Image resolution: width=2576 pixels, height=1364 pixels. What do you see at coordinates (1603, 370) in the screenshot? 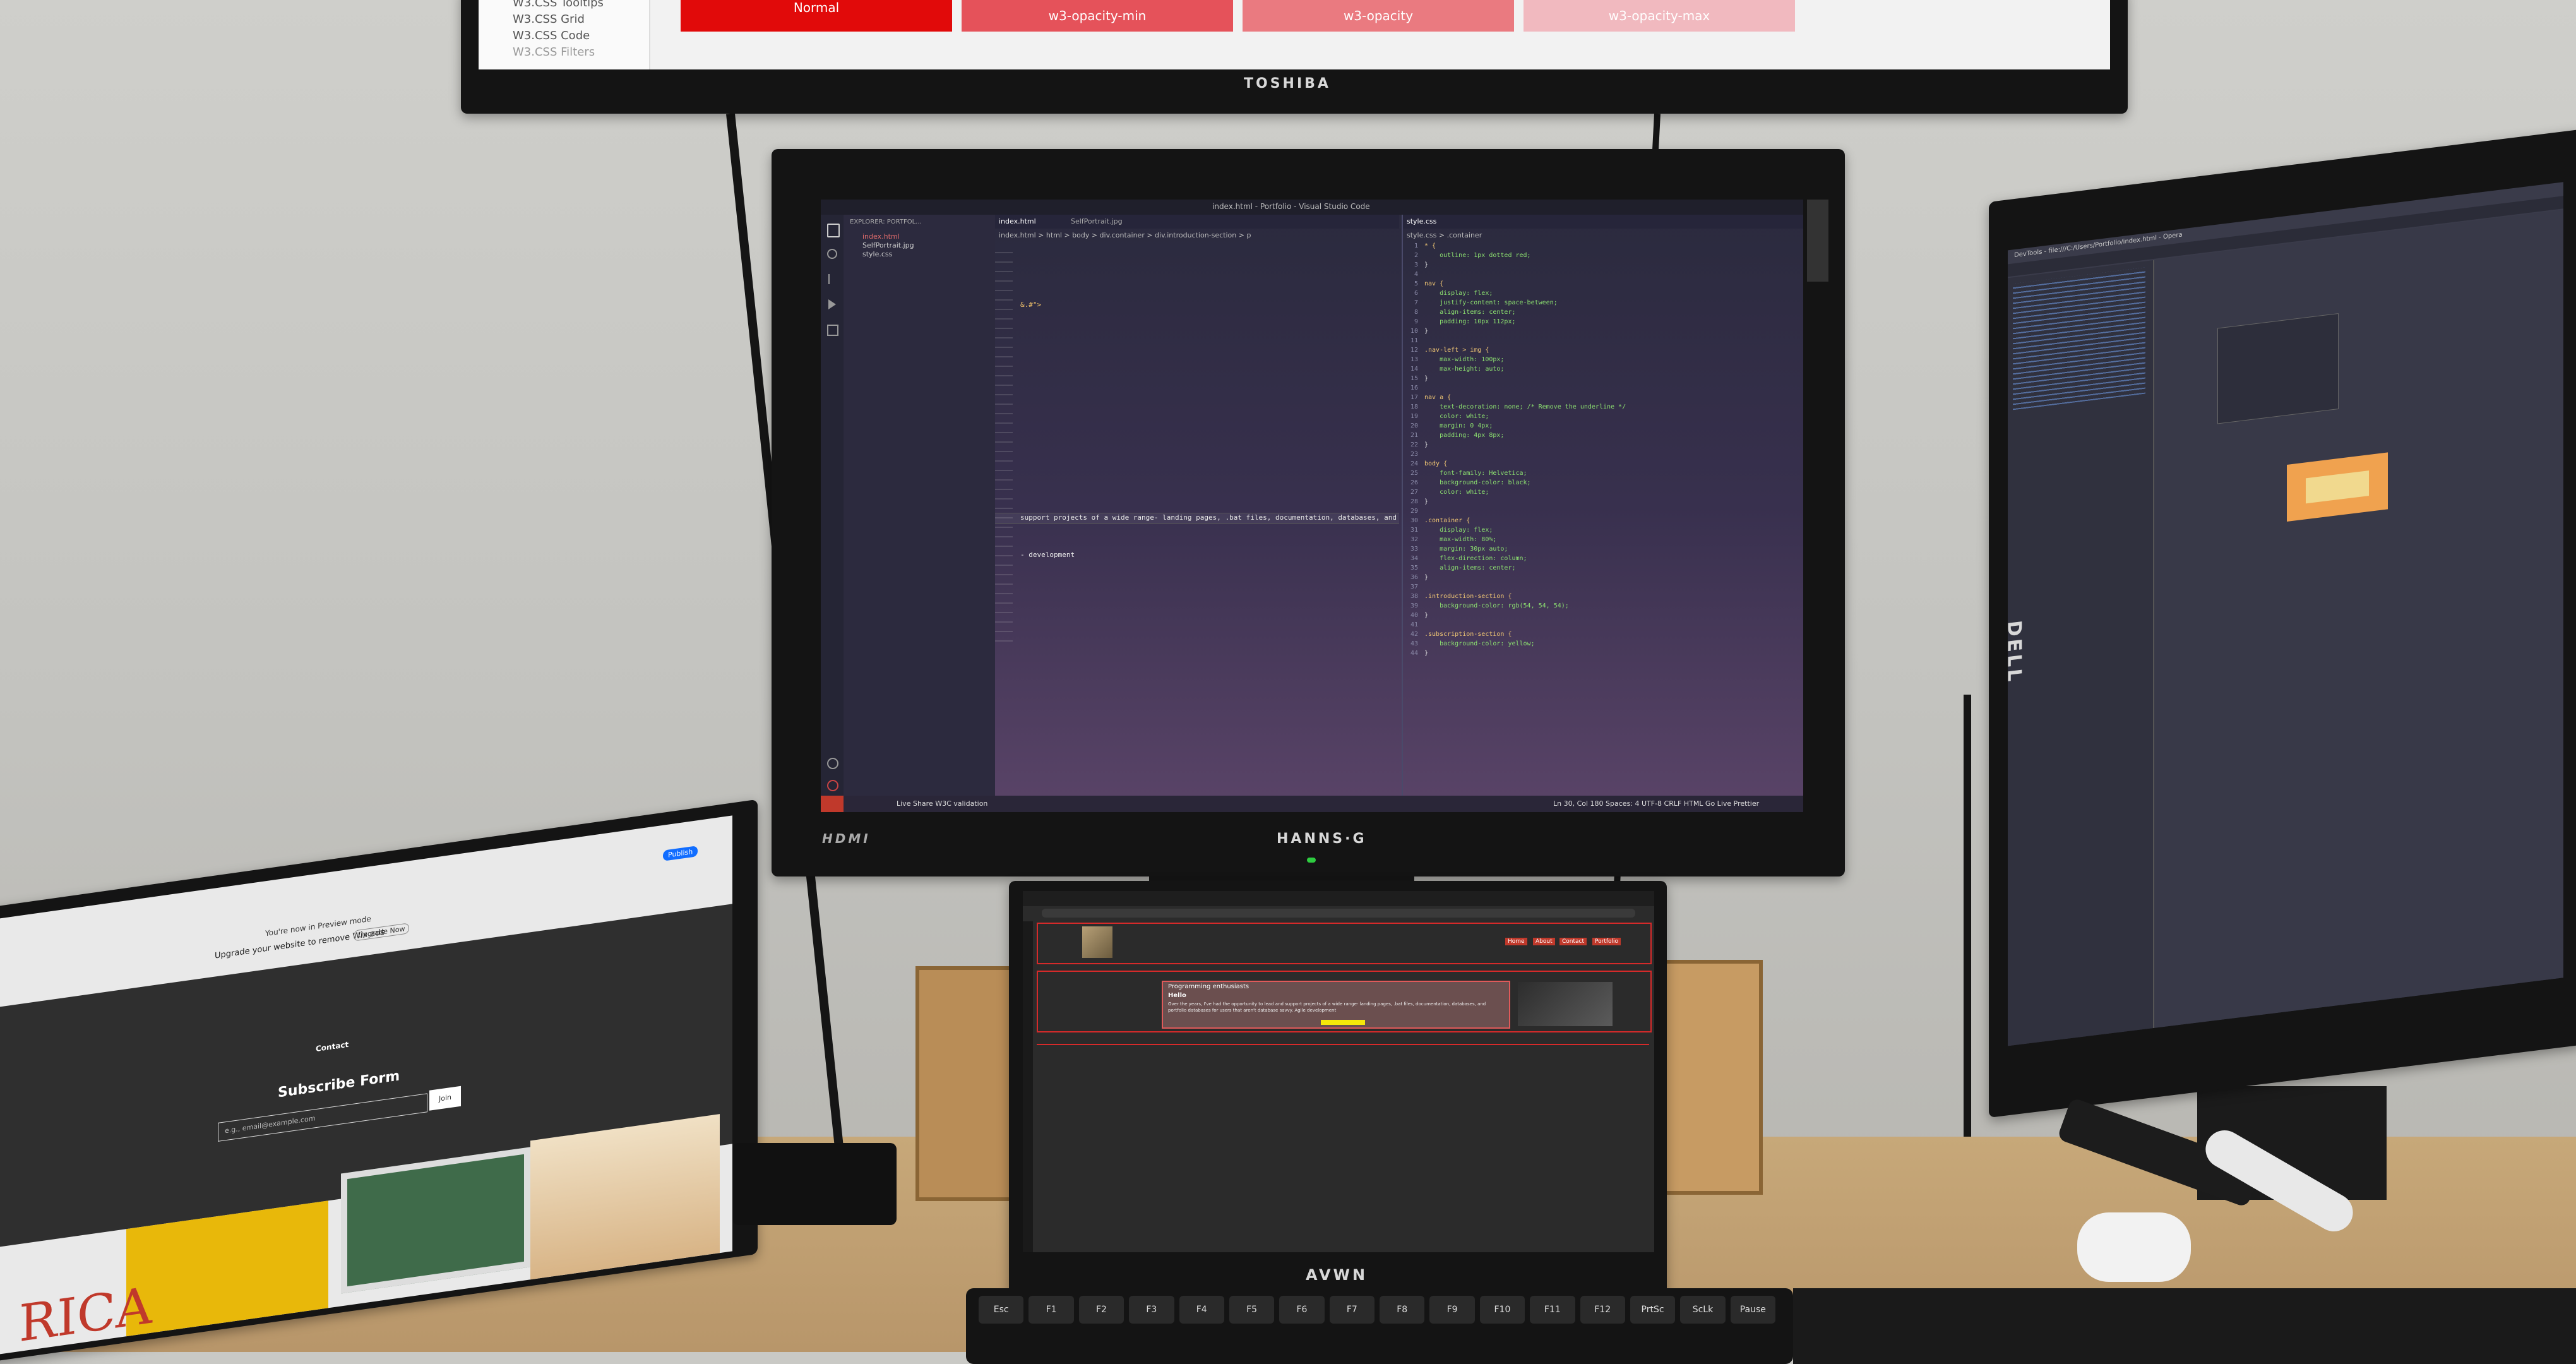
I see `code-row: 14 max-height: auto;` at bounding box center [1603, 370].